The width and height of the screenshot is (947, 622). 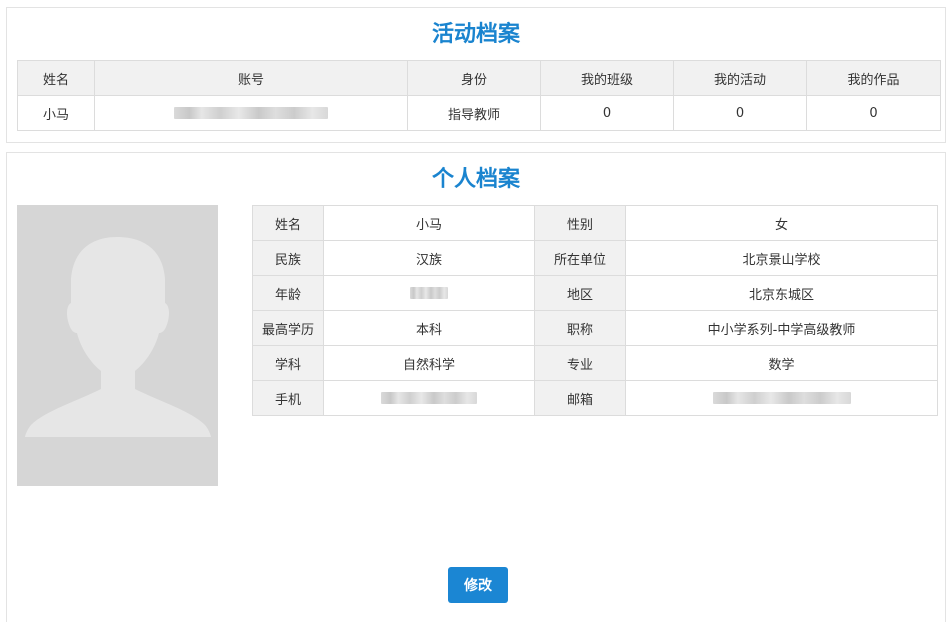 I want to click on value-name: 小马, so click(x=429, y=223).